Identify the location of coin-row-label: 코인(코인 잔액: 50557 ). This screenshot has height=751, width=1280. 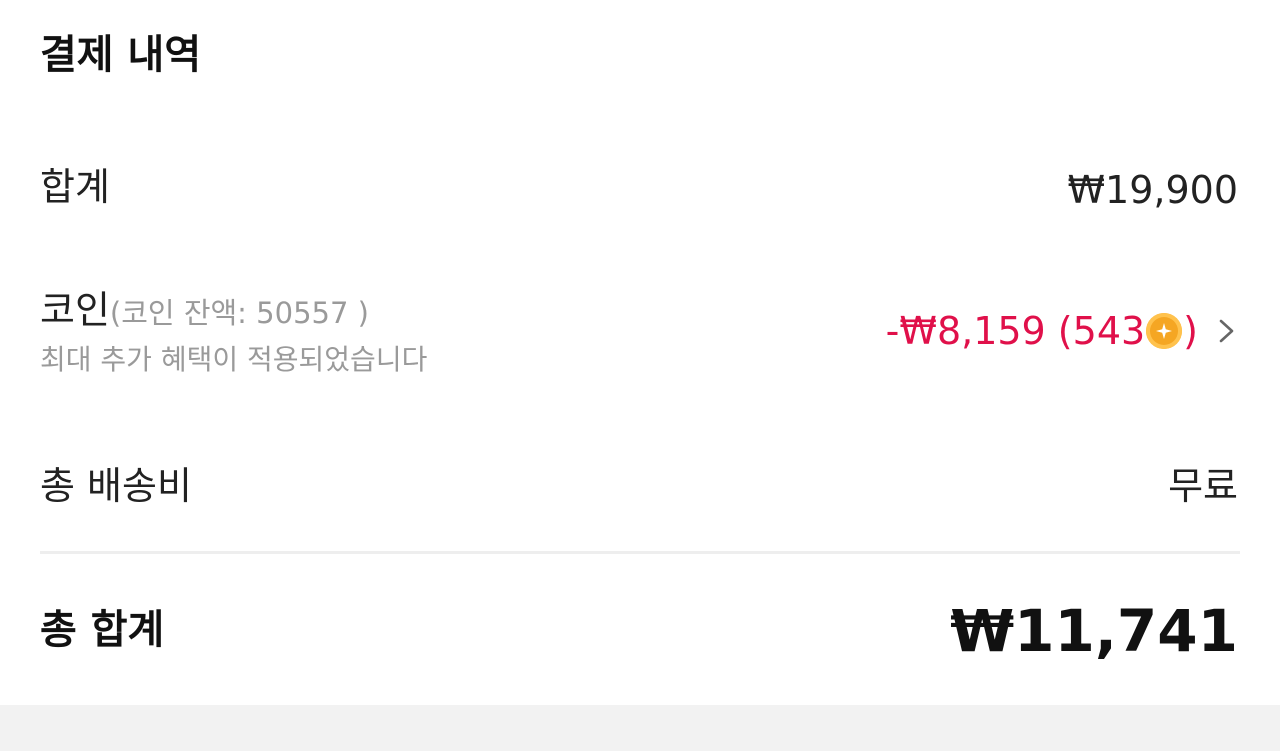
(204, 311).